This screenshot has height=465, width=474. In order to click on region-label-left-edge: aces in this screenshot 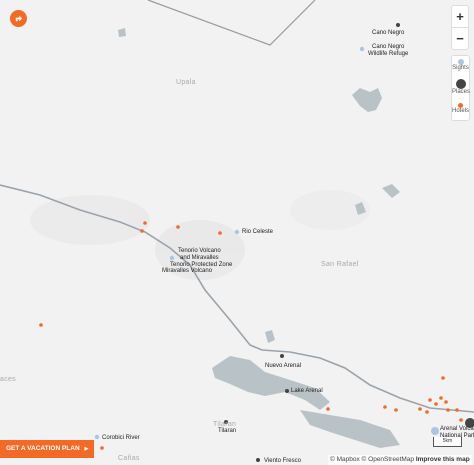, I will do `click(8, 379)`.